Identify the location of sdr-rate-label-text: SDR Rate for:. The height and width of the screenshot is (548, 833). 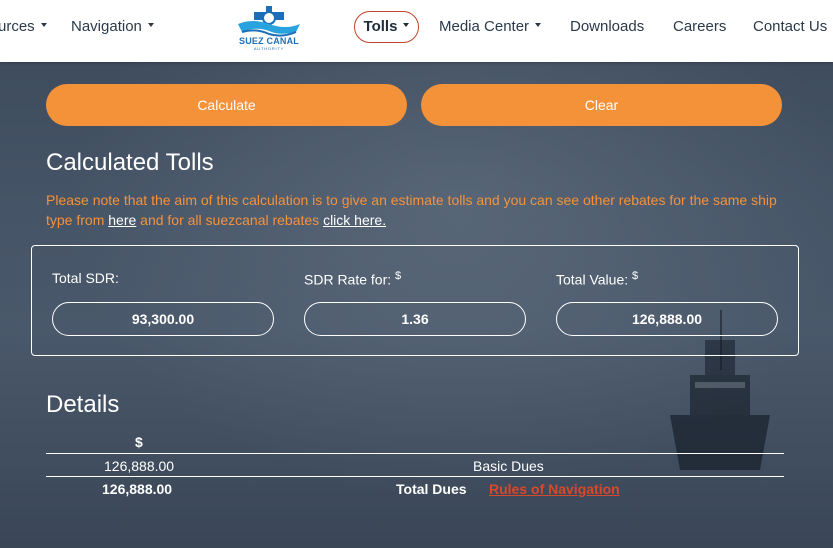
(350, 279).